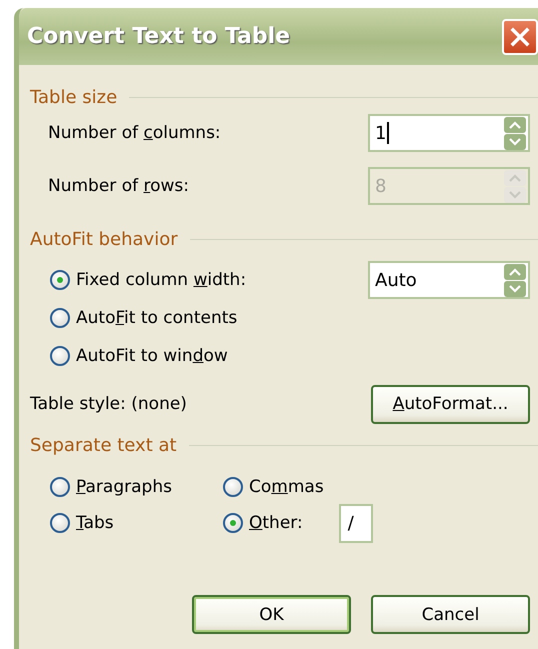  I want to click on window-title: Convert Text to Table, so click(158, 36).